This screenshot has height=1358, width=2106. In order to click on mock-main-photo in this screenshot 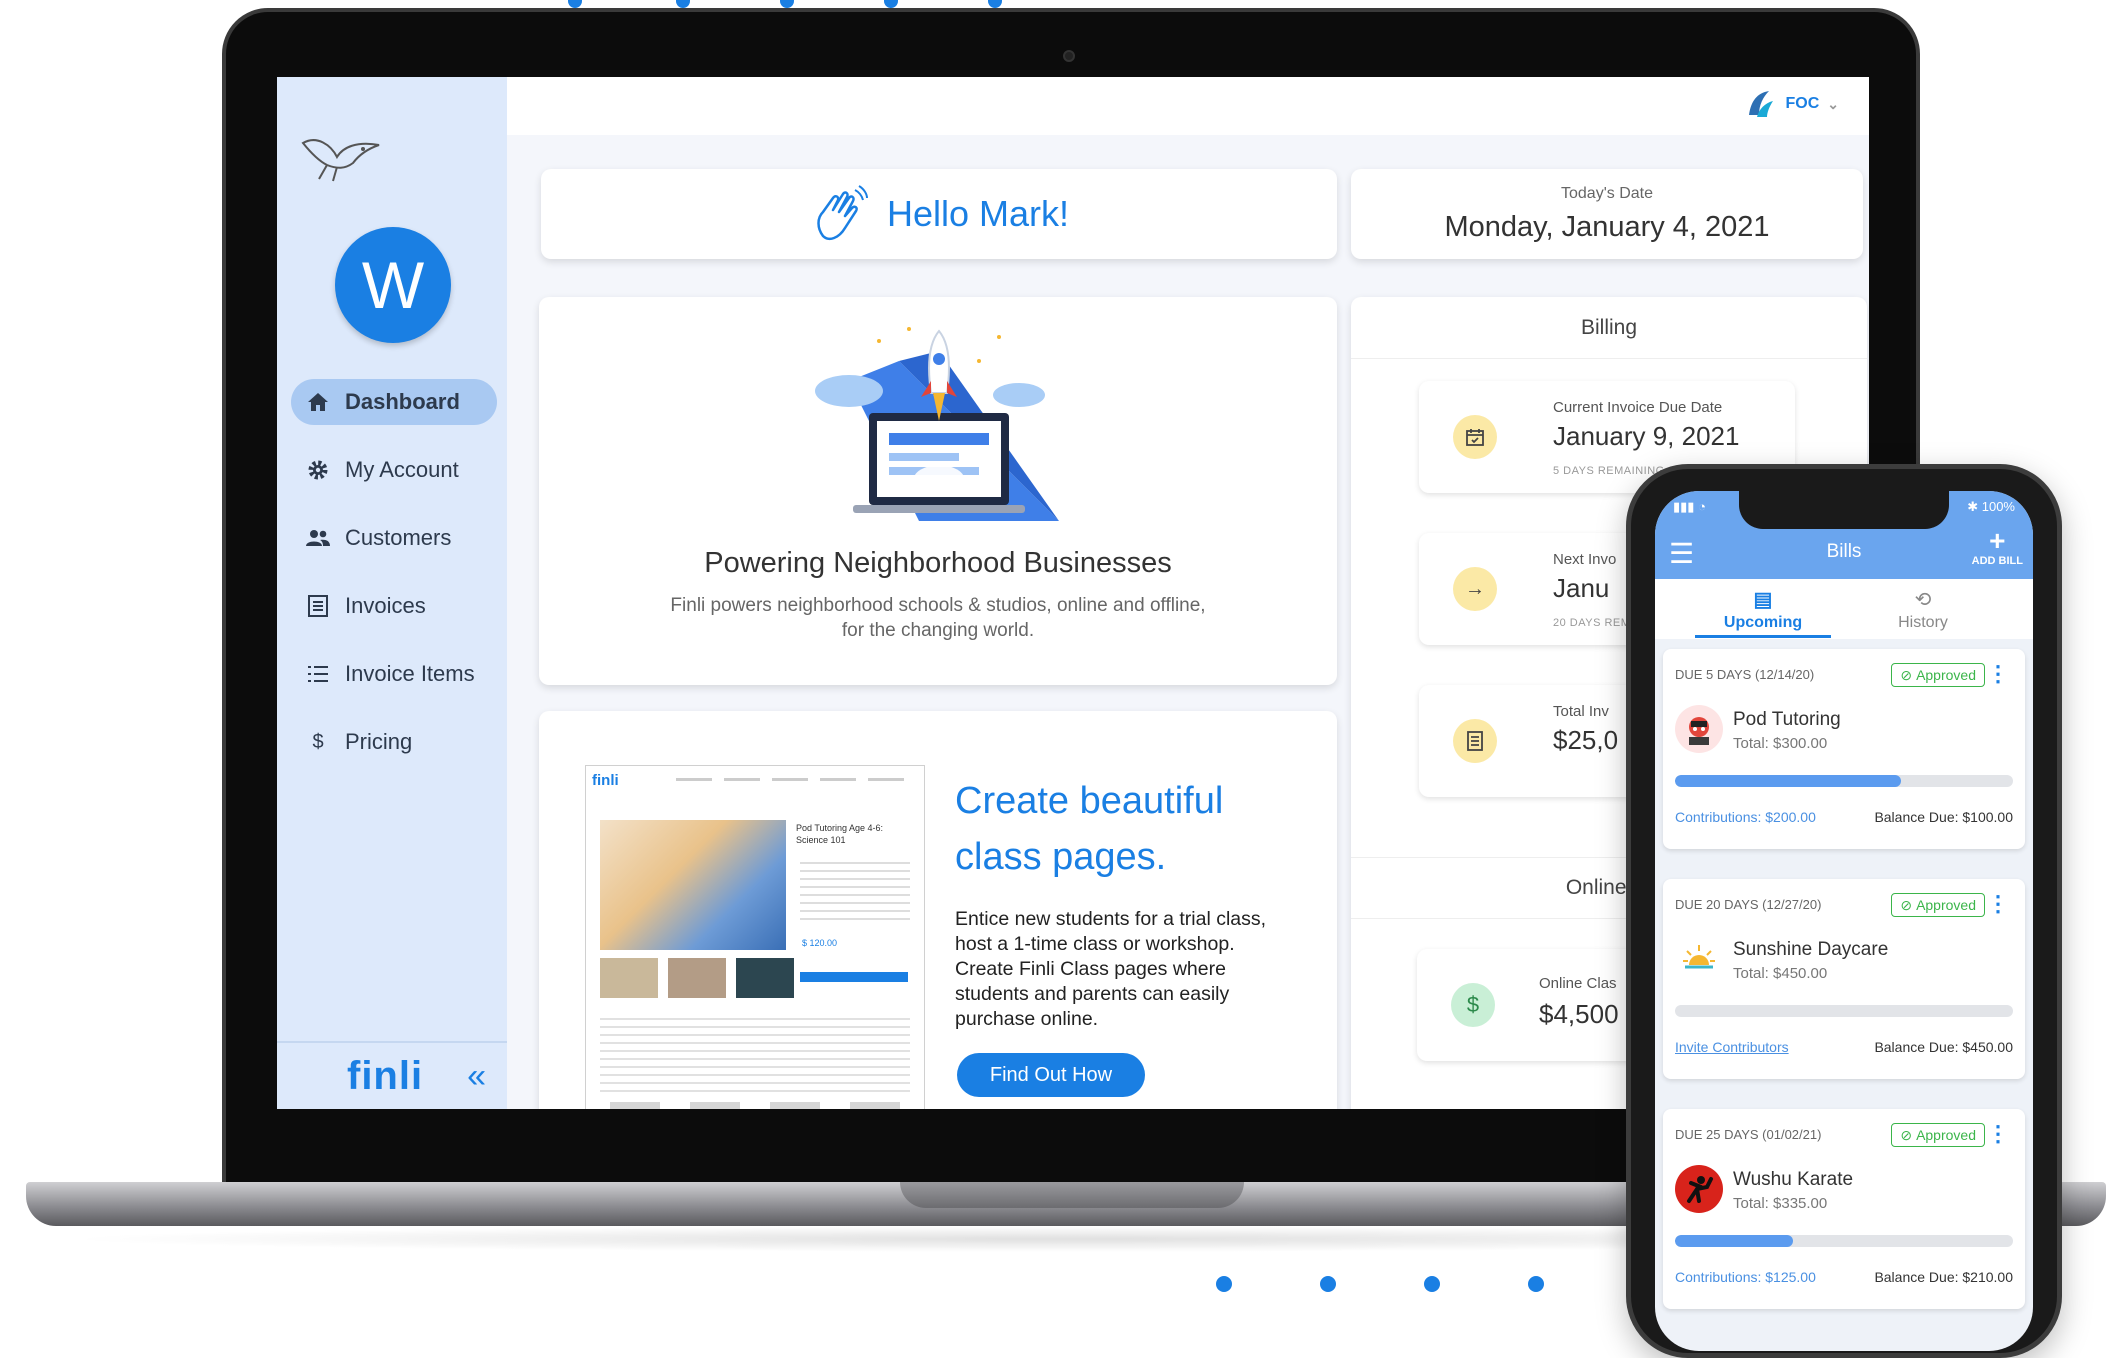, I will do `click(693, 885)`.